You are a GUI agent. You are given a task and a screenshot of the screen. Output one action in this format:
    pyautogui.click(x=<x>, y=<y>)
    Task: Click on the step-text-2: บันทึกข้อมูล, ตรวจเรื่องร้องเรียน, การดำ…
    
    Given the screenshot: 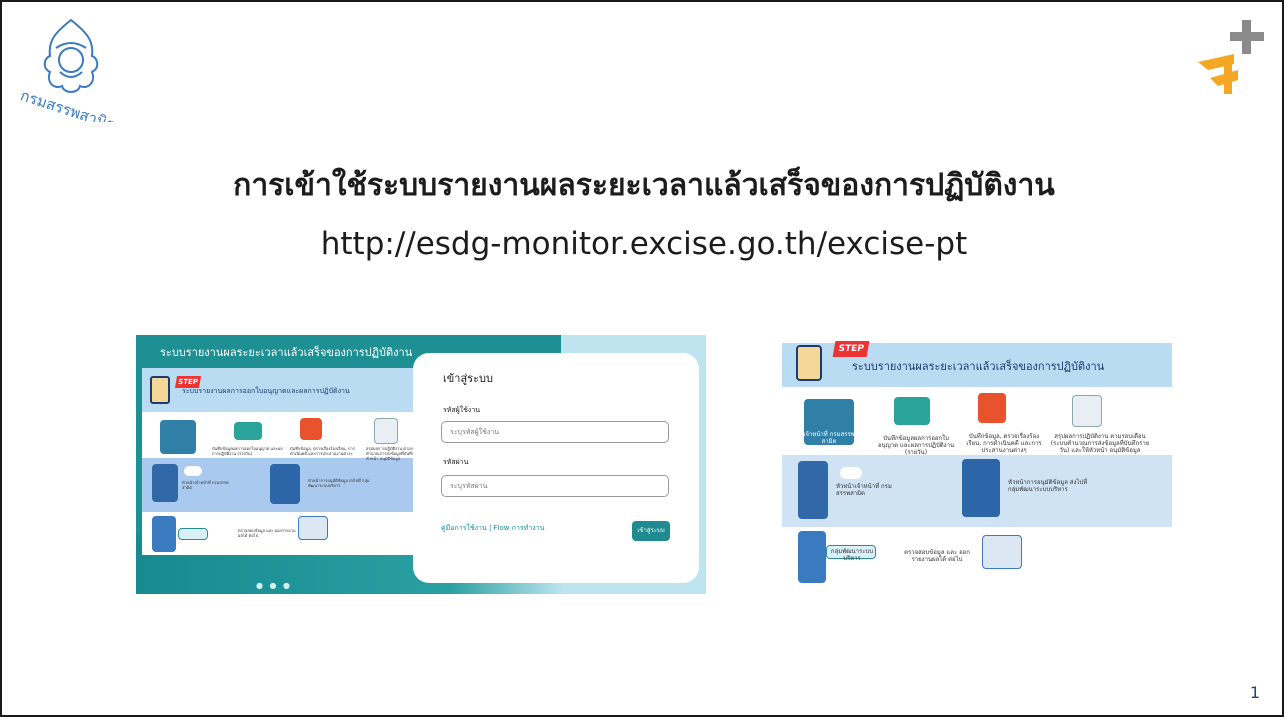 What is the action you would take?
    pyautogui.click(x=322, y=451)
    